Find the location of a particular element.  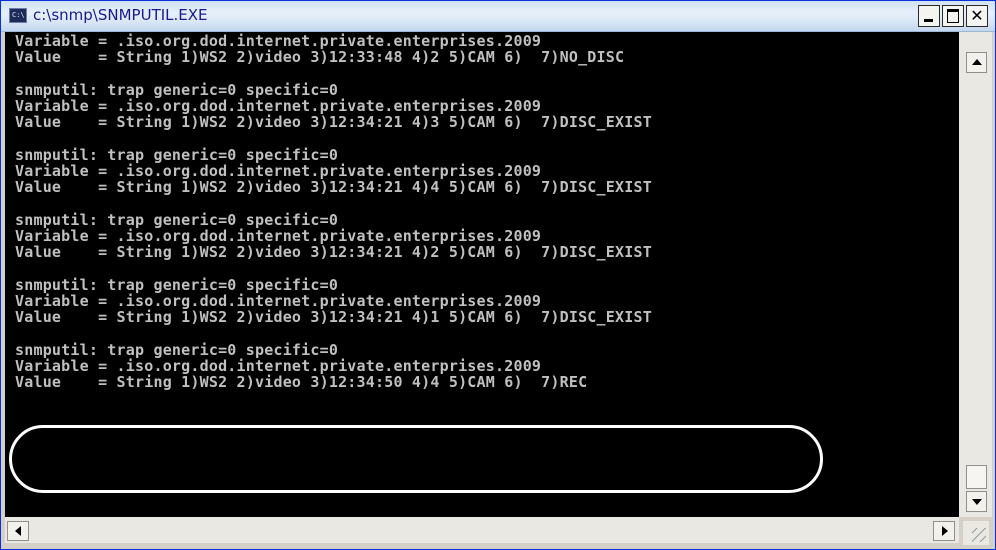

title-bar: C:\ c:\snmp\SNMPUTIL.EXE ✕ is located at coordinates (498, 16).